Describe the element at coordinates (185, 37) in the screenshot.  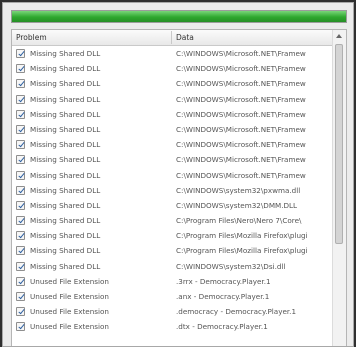
I see `column-header-data: Data` at that location.